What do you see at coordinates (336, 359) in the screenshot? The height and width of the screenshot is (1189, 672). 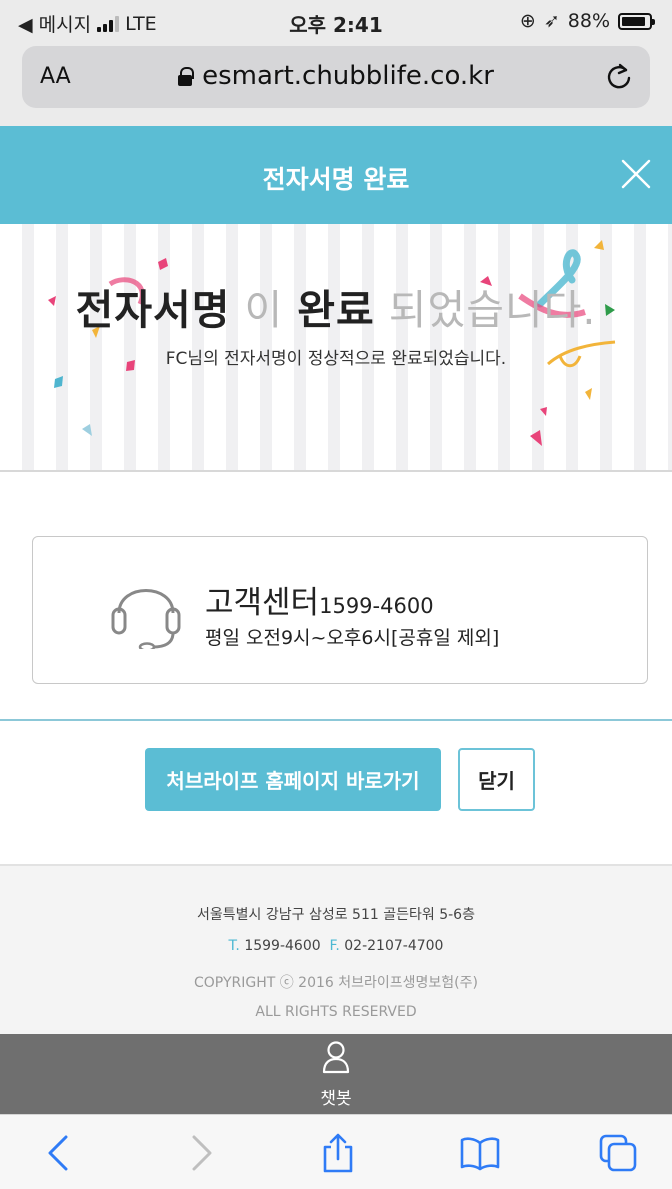 I see `completion-subtext: FC님의 전자서명이 정상적으로 완료되었습니다.` at bounding box center [336, 359].